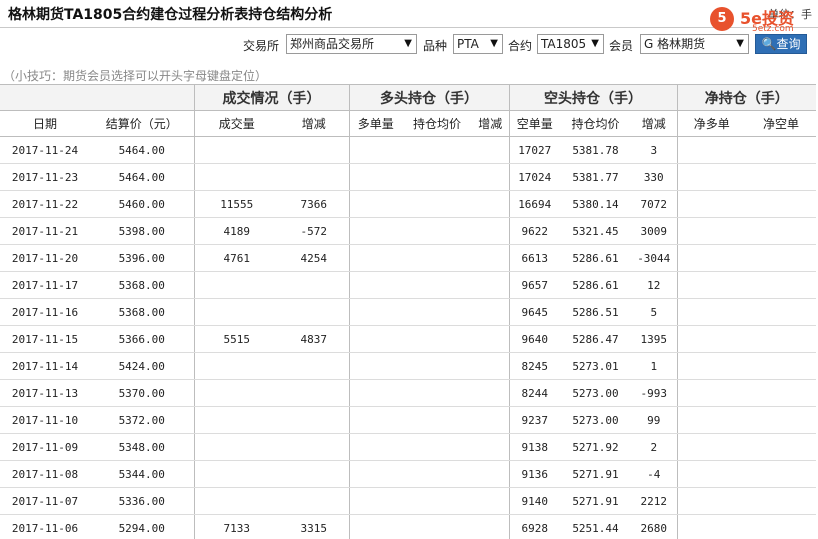 This screenshot has height=539, width=818. I want to click on col-header-long-avg: 持仓均价, so click(437, 123).